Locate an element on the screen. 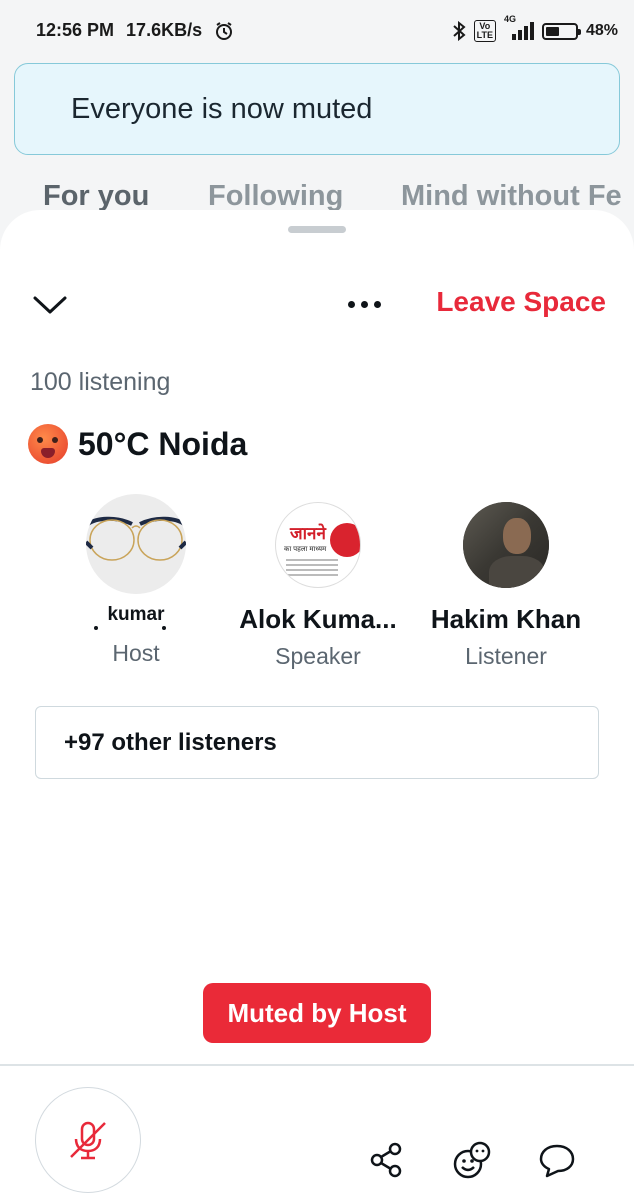  divider is located at coordinates (317, 1065).